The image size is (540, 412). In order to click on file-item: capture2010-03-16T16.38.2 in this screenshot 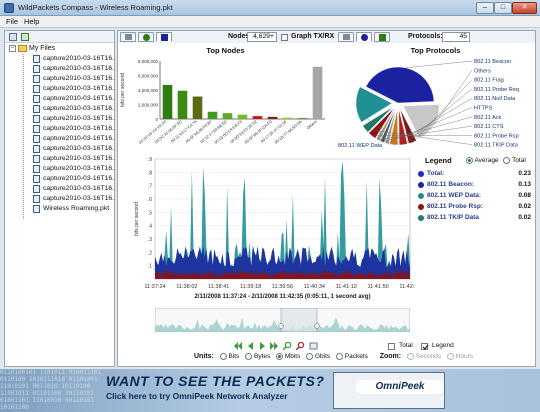, I will do `click(73, 179)`.